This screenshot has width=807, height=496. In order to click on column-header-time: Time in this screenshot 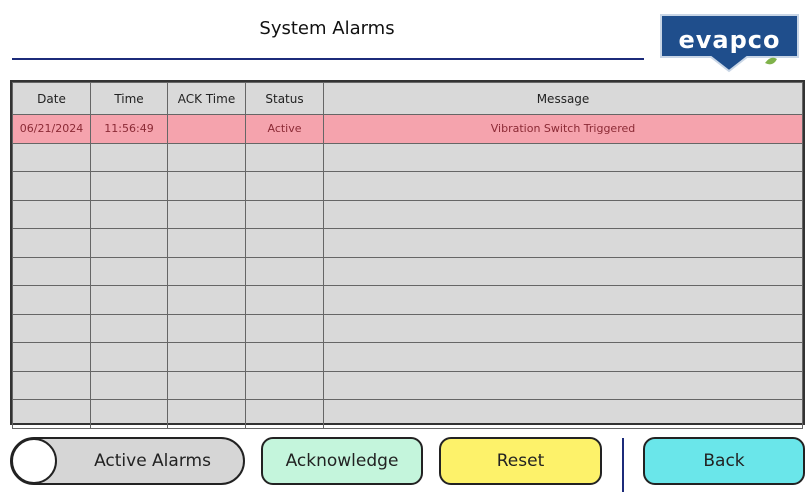, I will do `click(129, 98)`.